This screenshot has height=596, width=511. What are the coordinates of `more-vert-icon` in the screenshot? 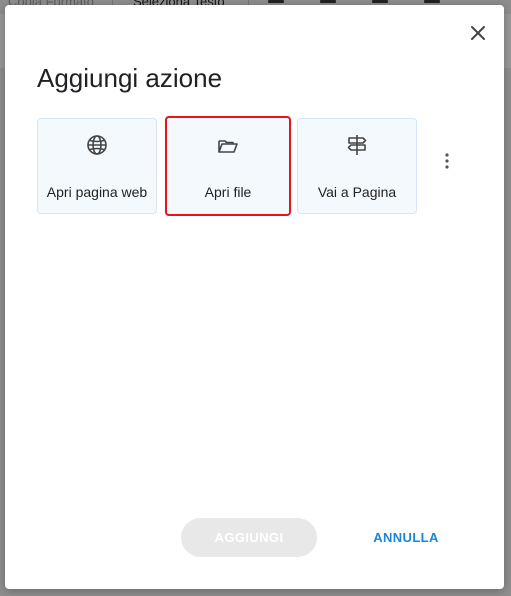 It's located at (447, 161).